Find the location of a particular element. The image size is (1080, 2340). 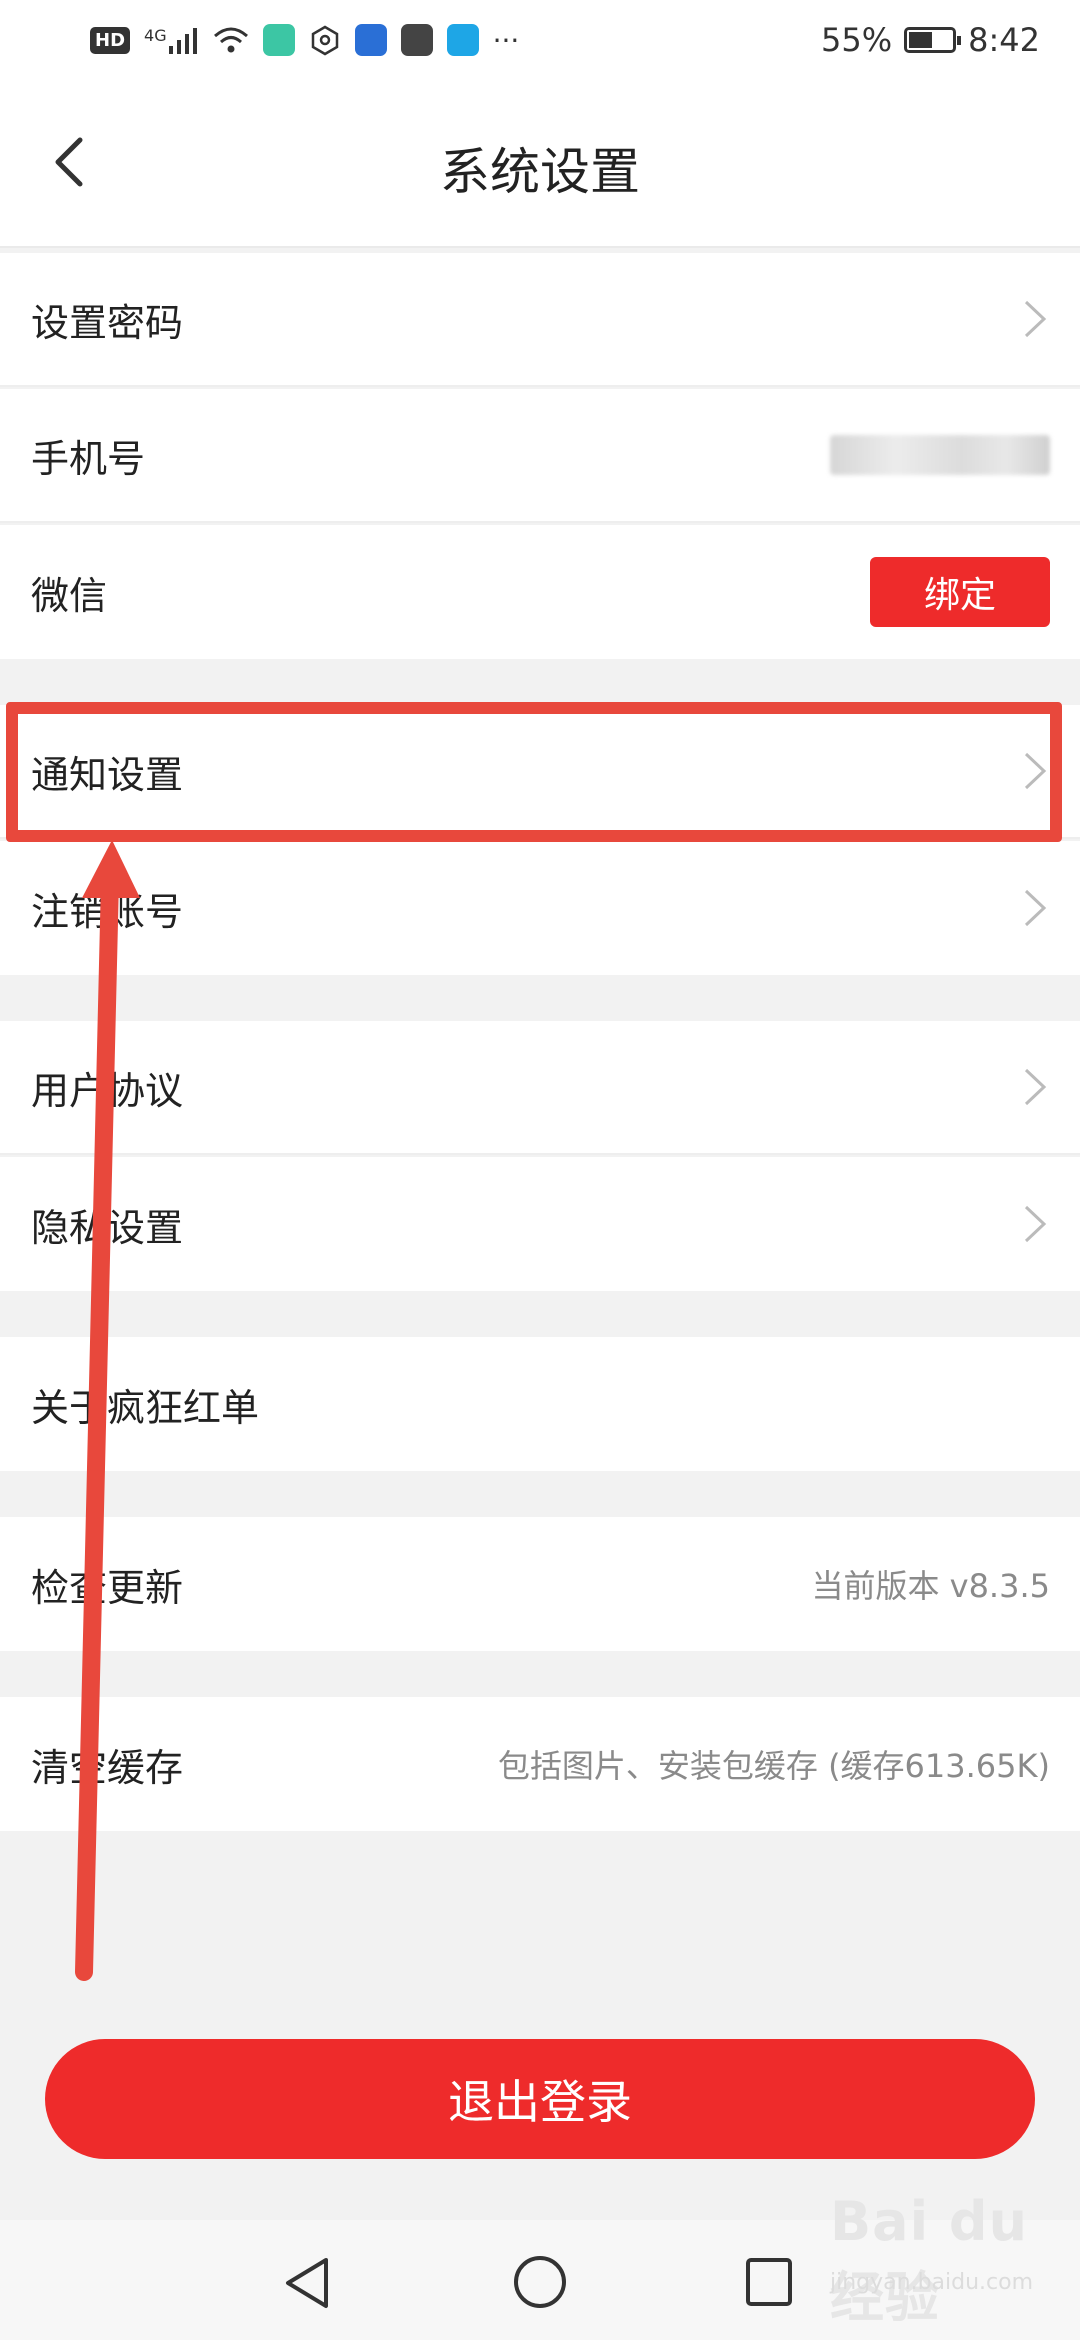

current-version-text: 当前版本 v8.3.5 is located at coordinates (930, 1586).